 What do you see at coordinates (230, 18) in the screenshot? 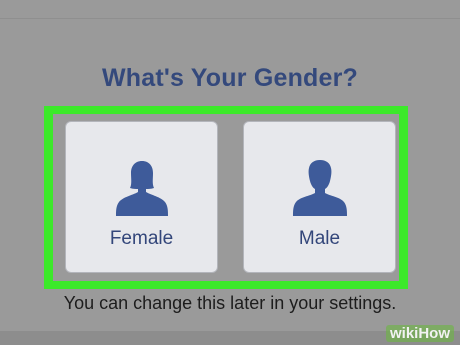
I see `top-divider` at bounding box center [230, 18].